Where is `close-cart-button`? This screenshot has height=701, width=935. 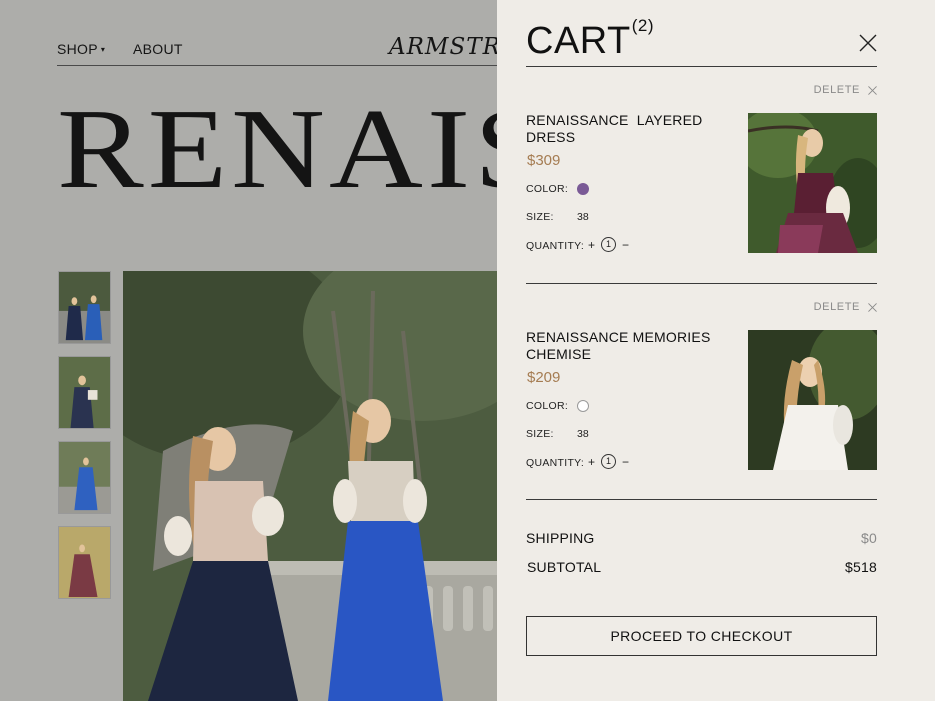 close-cart-button is located at coordinates (868, 43).